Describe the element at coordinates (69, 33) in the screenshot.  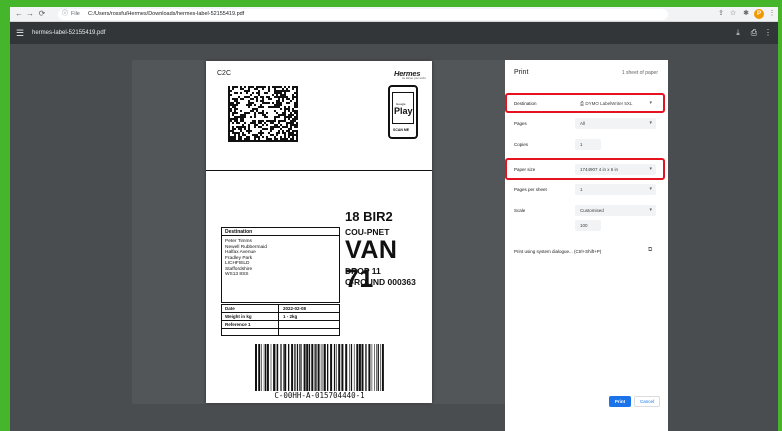
I see `pdf-title: hermes-label-52155419.pdf` at that location.